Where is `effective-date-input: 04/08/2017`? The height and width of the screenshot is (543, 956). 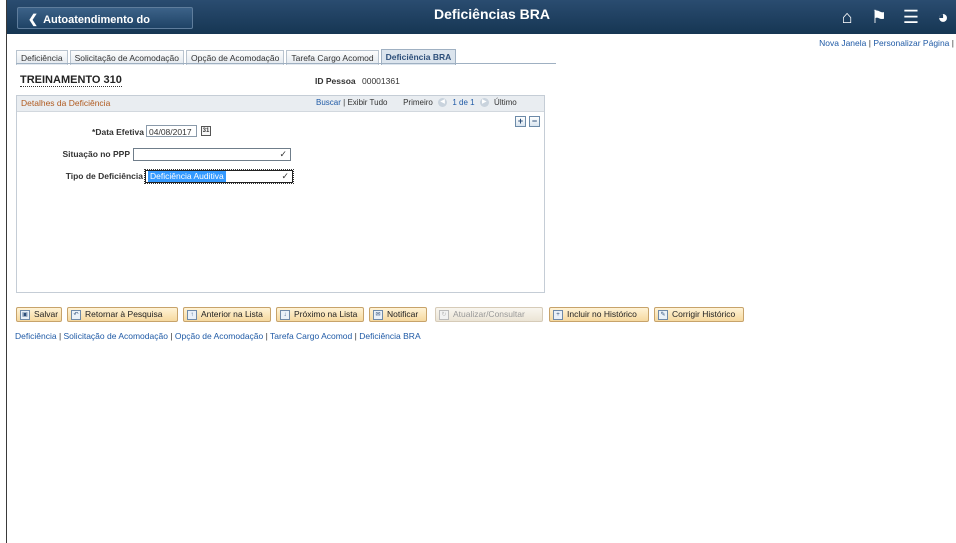
effective-date-input: 04/08/2017 is located at coordinates (171, 131).